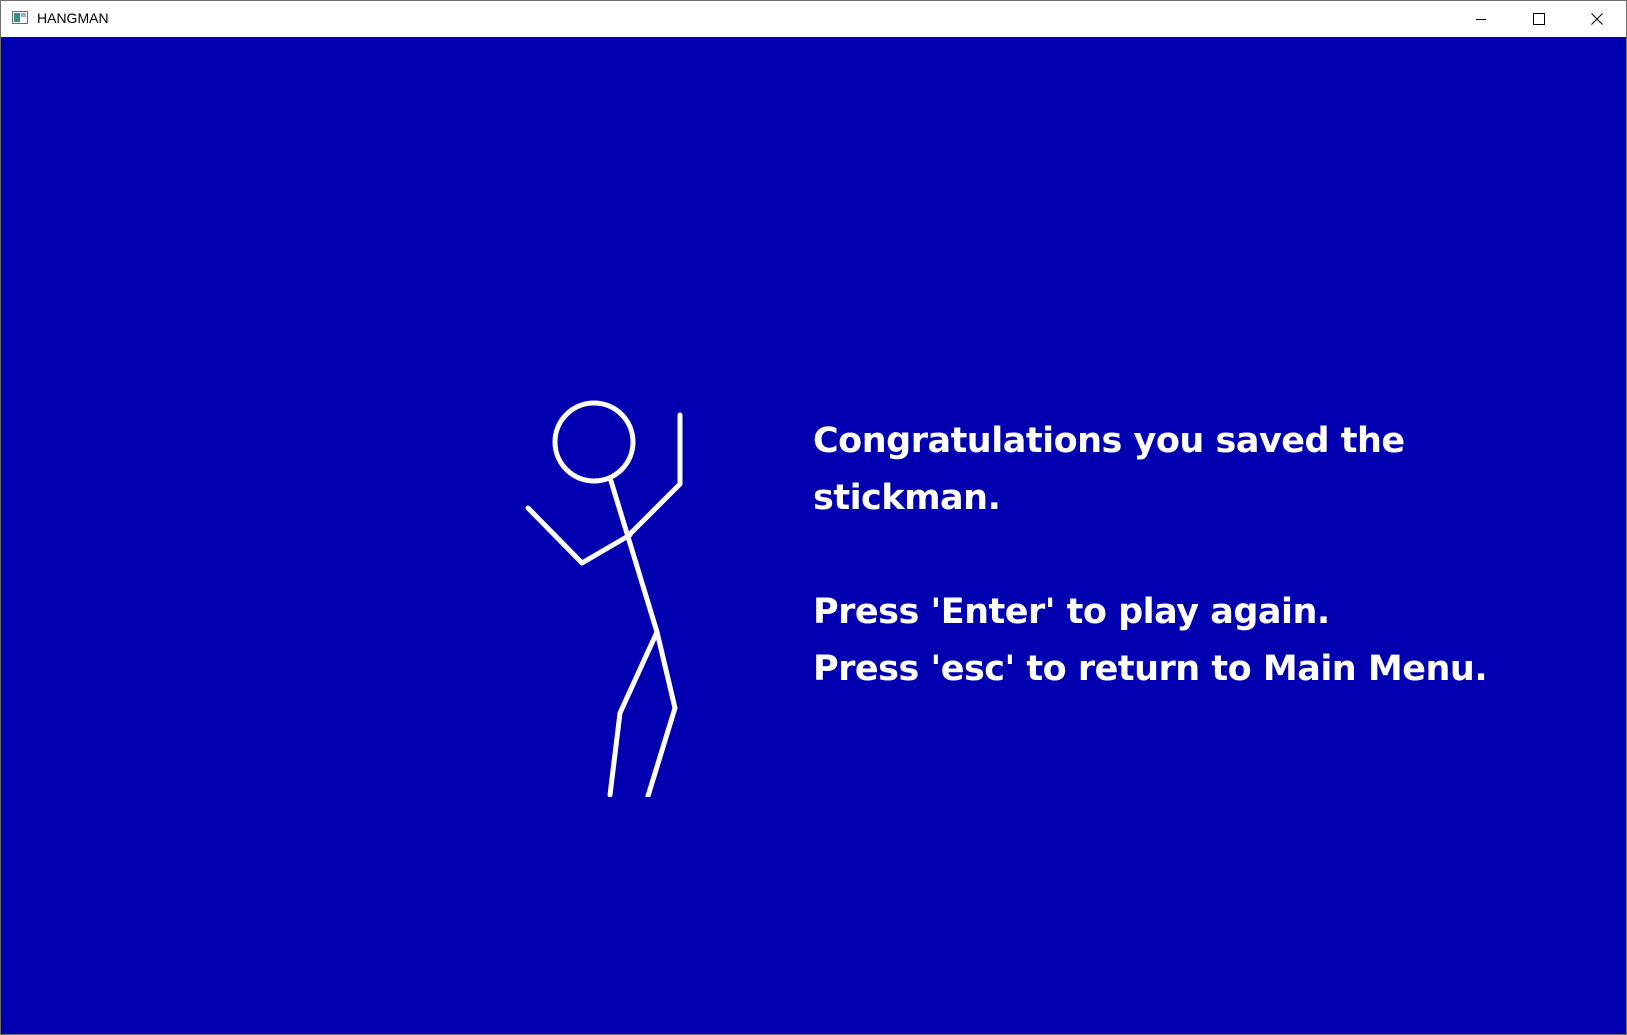 The image size is (1627, 1035). I want to click on stickman-body, so click(634, 556).